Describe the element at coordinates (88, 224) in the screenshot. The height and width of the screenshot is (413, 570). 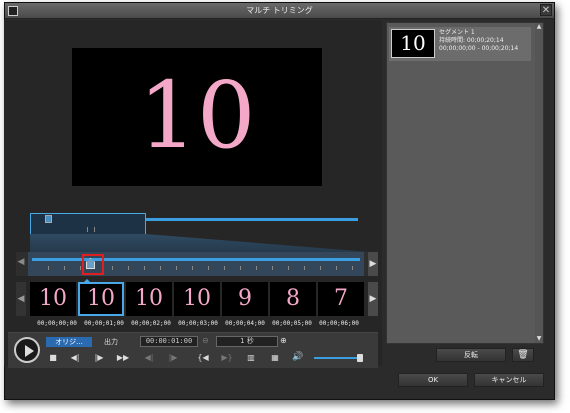
I see `overview-zoom-window` at that location.